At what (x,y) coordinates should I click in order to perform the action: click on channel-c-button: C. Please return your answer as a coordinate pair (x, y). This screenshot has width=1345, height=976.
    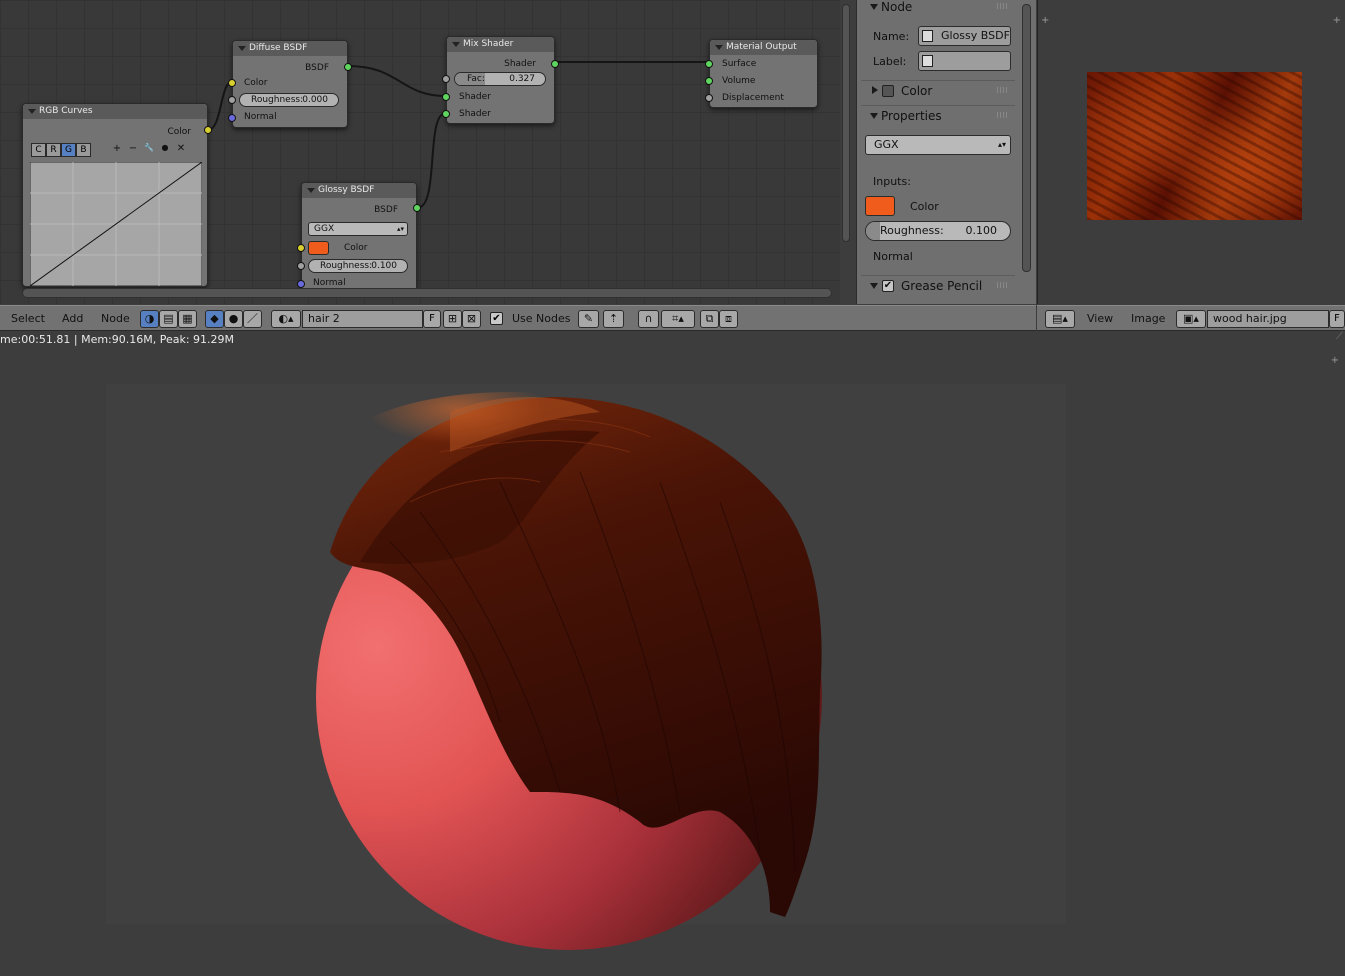
    Looking at the image, I should click on (38, 150).